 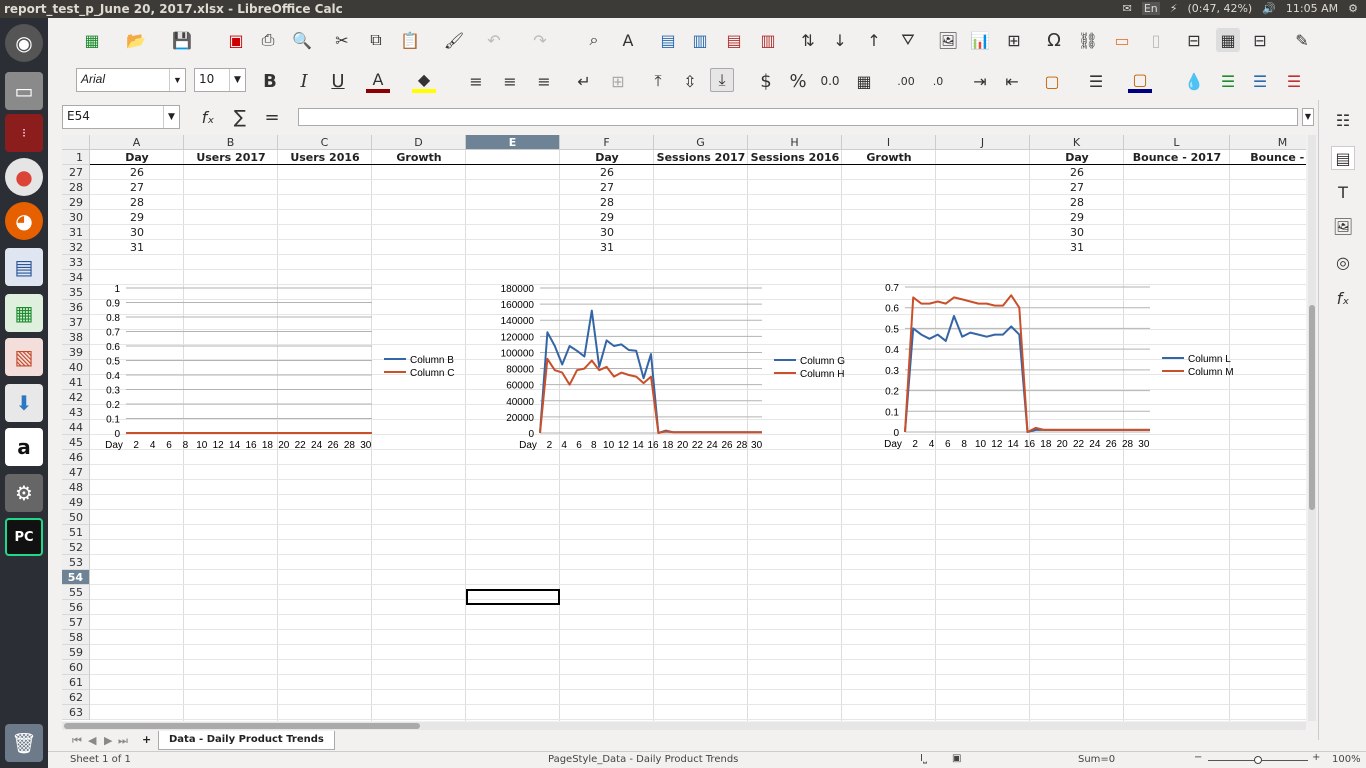 What do you see at coordinates (24, 43) in the screenshot?
I see `ubuntu-dash-icon: ◉` at bounding box center [24, 43].